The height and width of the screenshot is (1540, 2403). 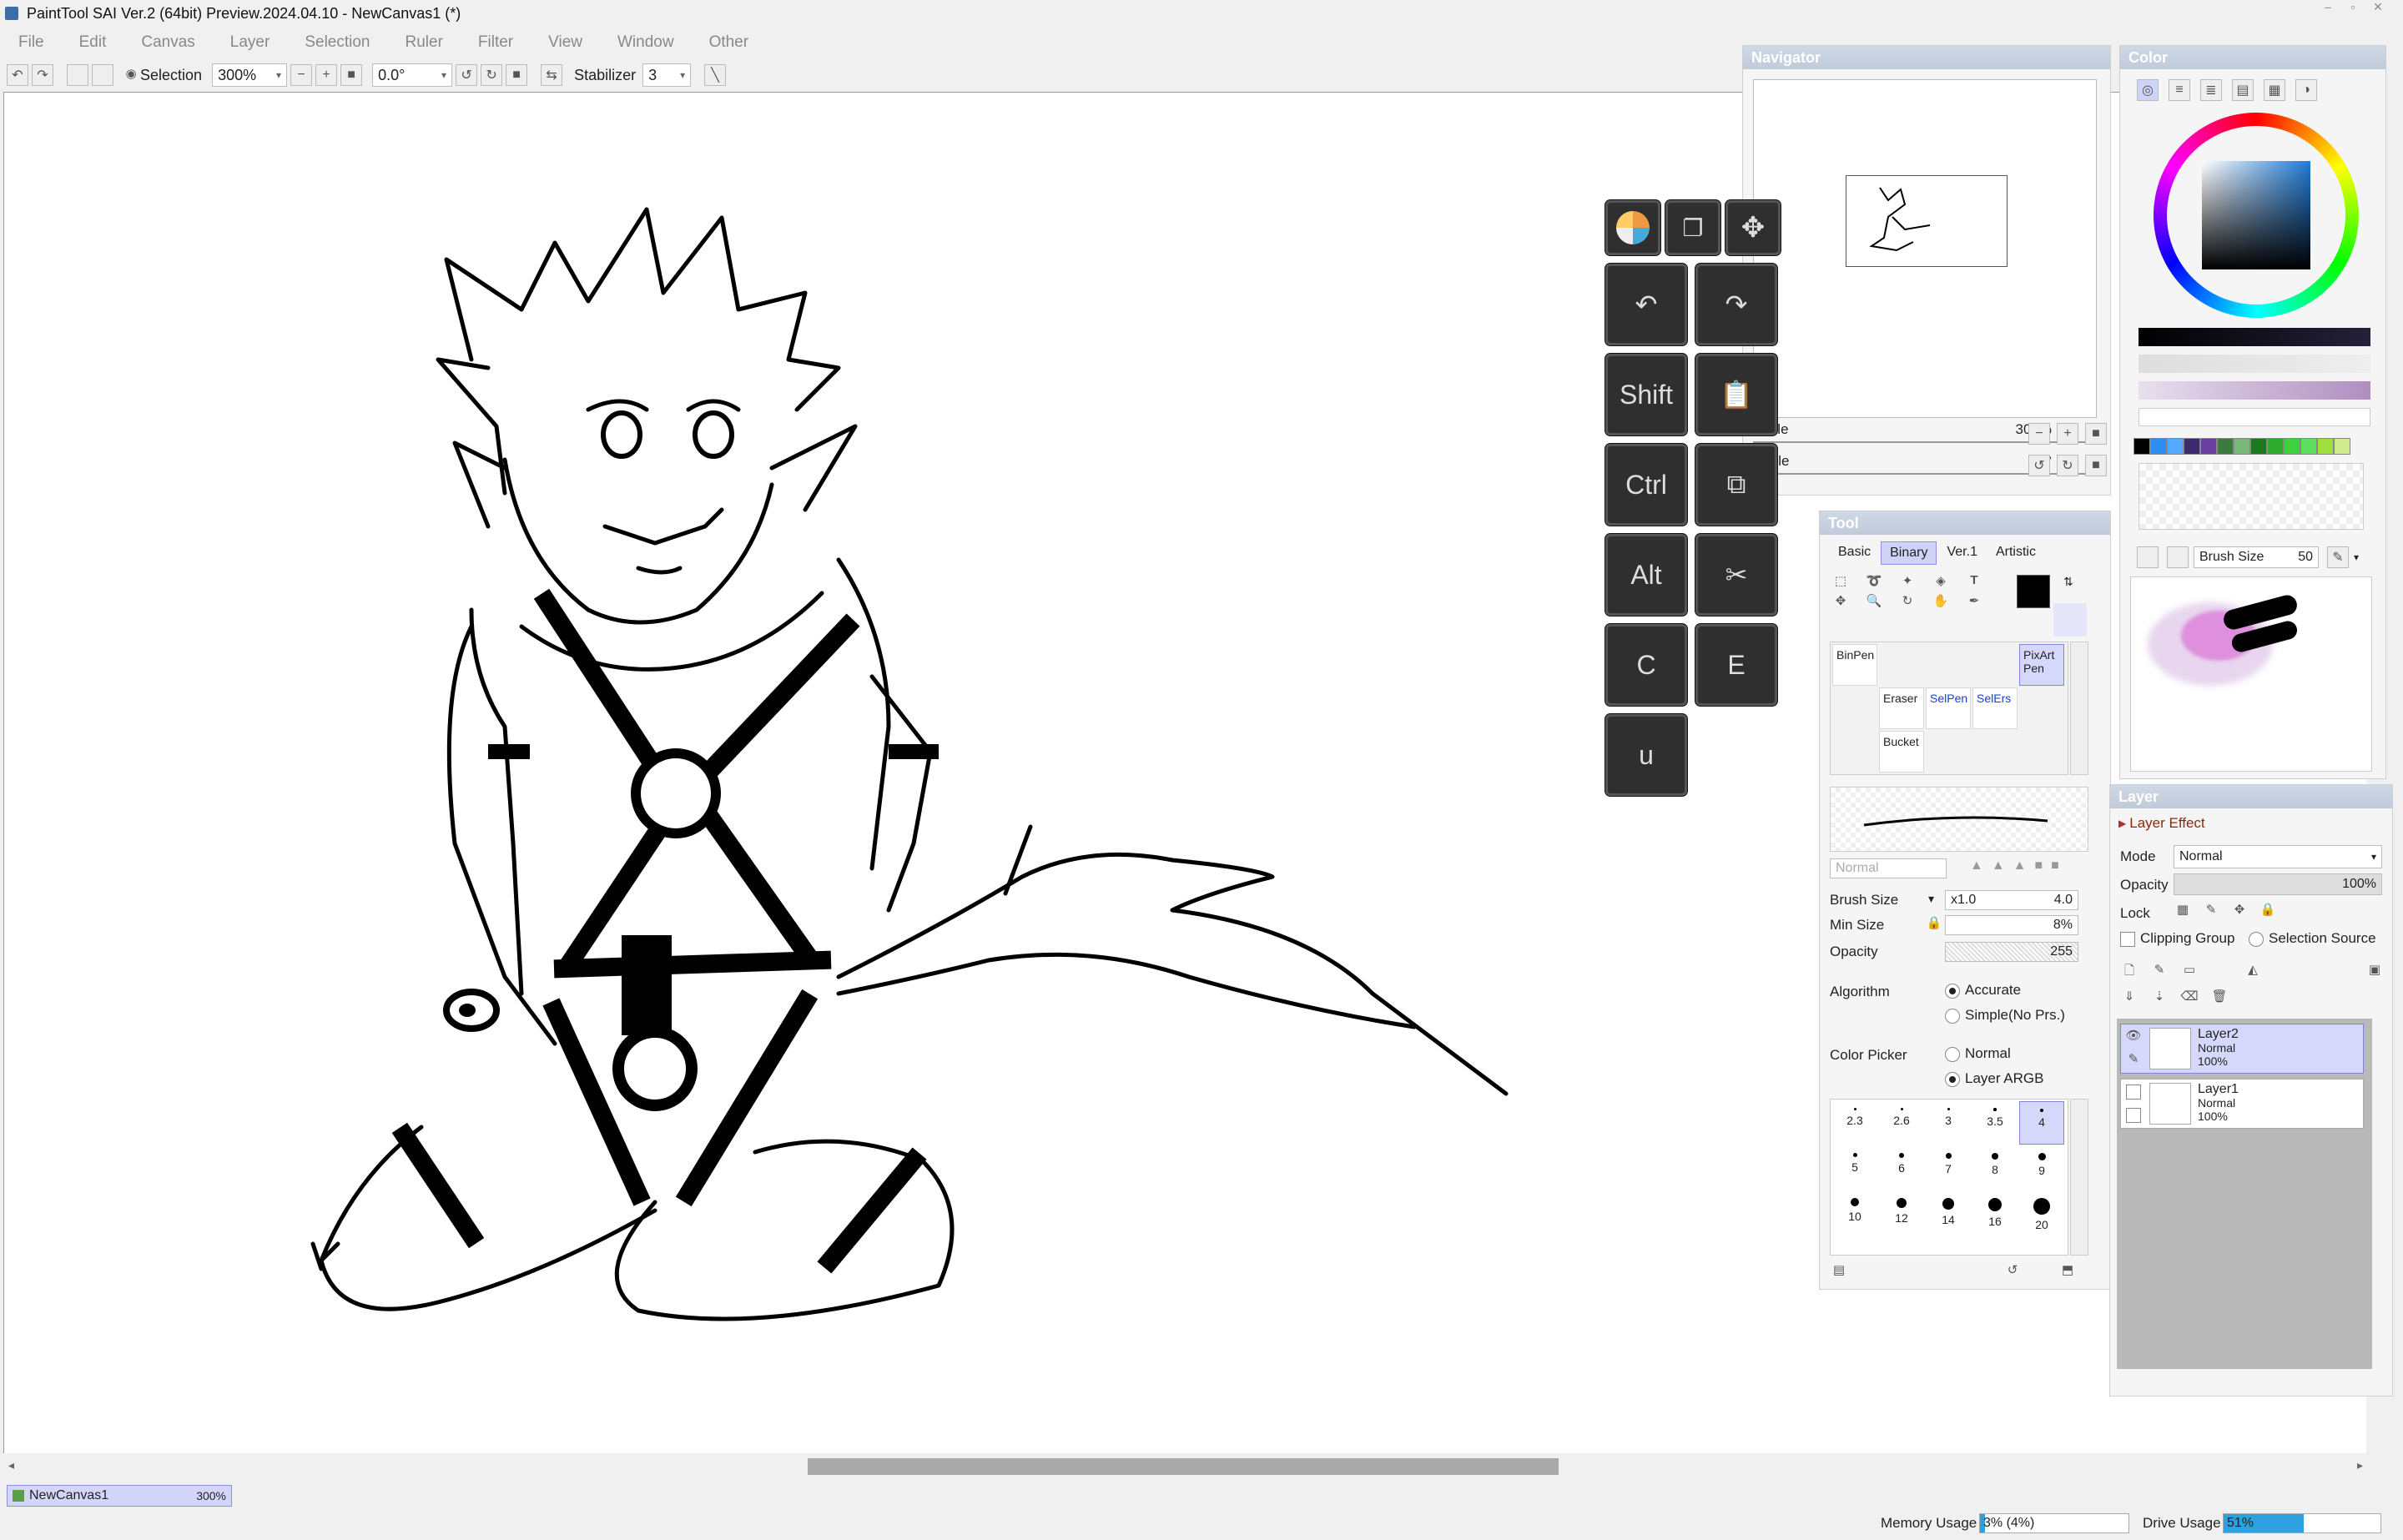 I want to click on undo-icon: ↶, so click(x=1646, y=304).